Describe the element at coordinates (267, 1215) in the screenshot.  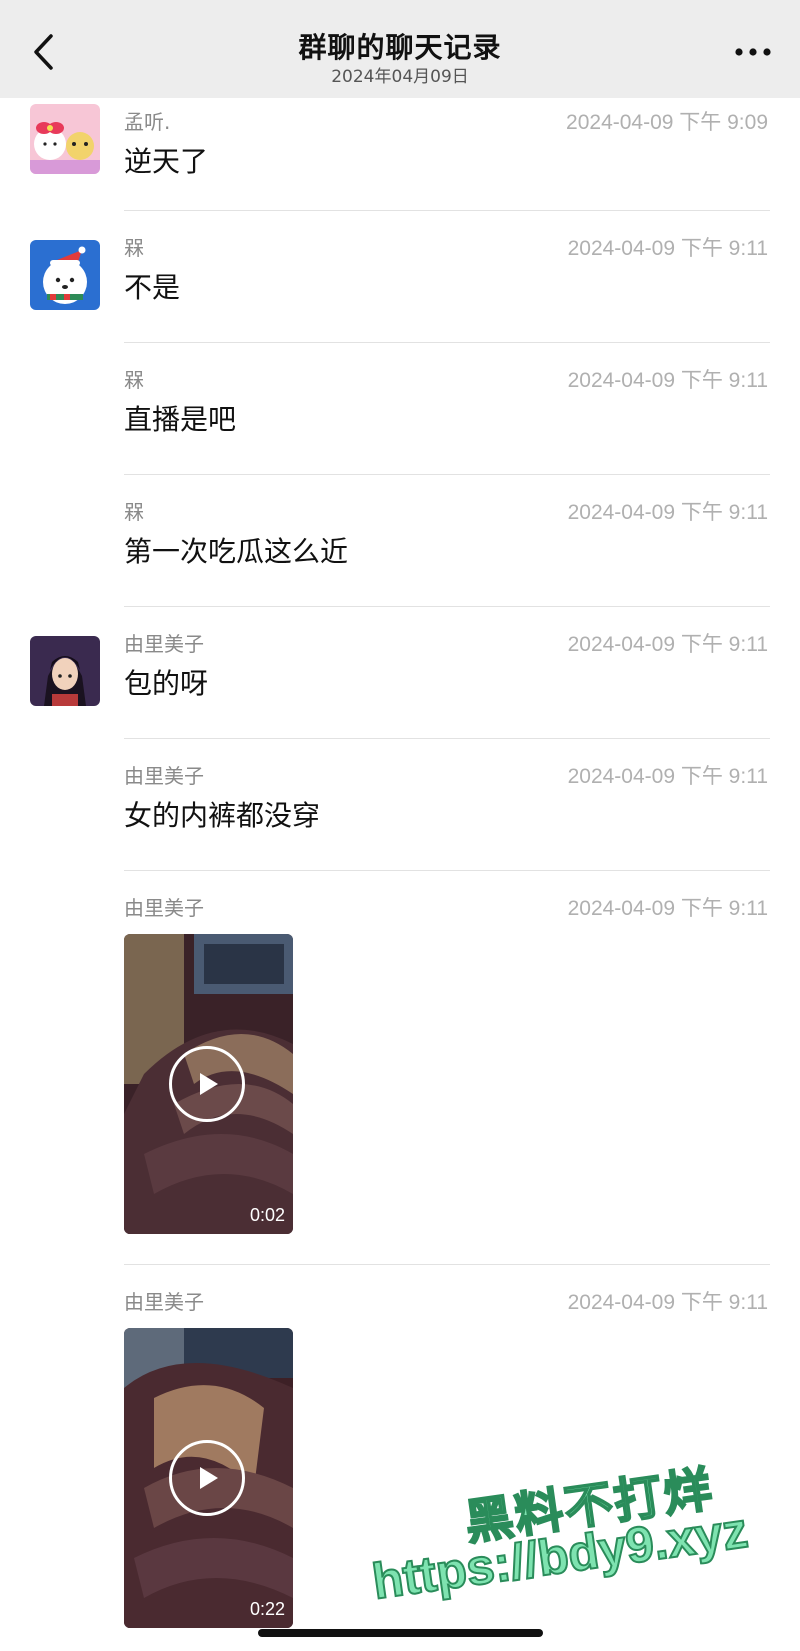
I see `video-duration: 0:02` at that location.